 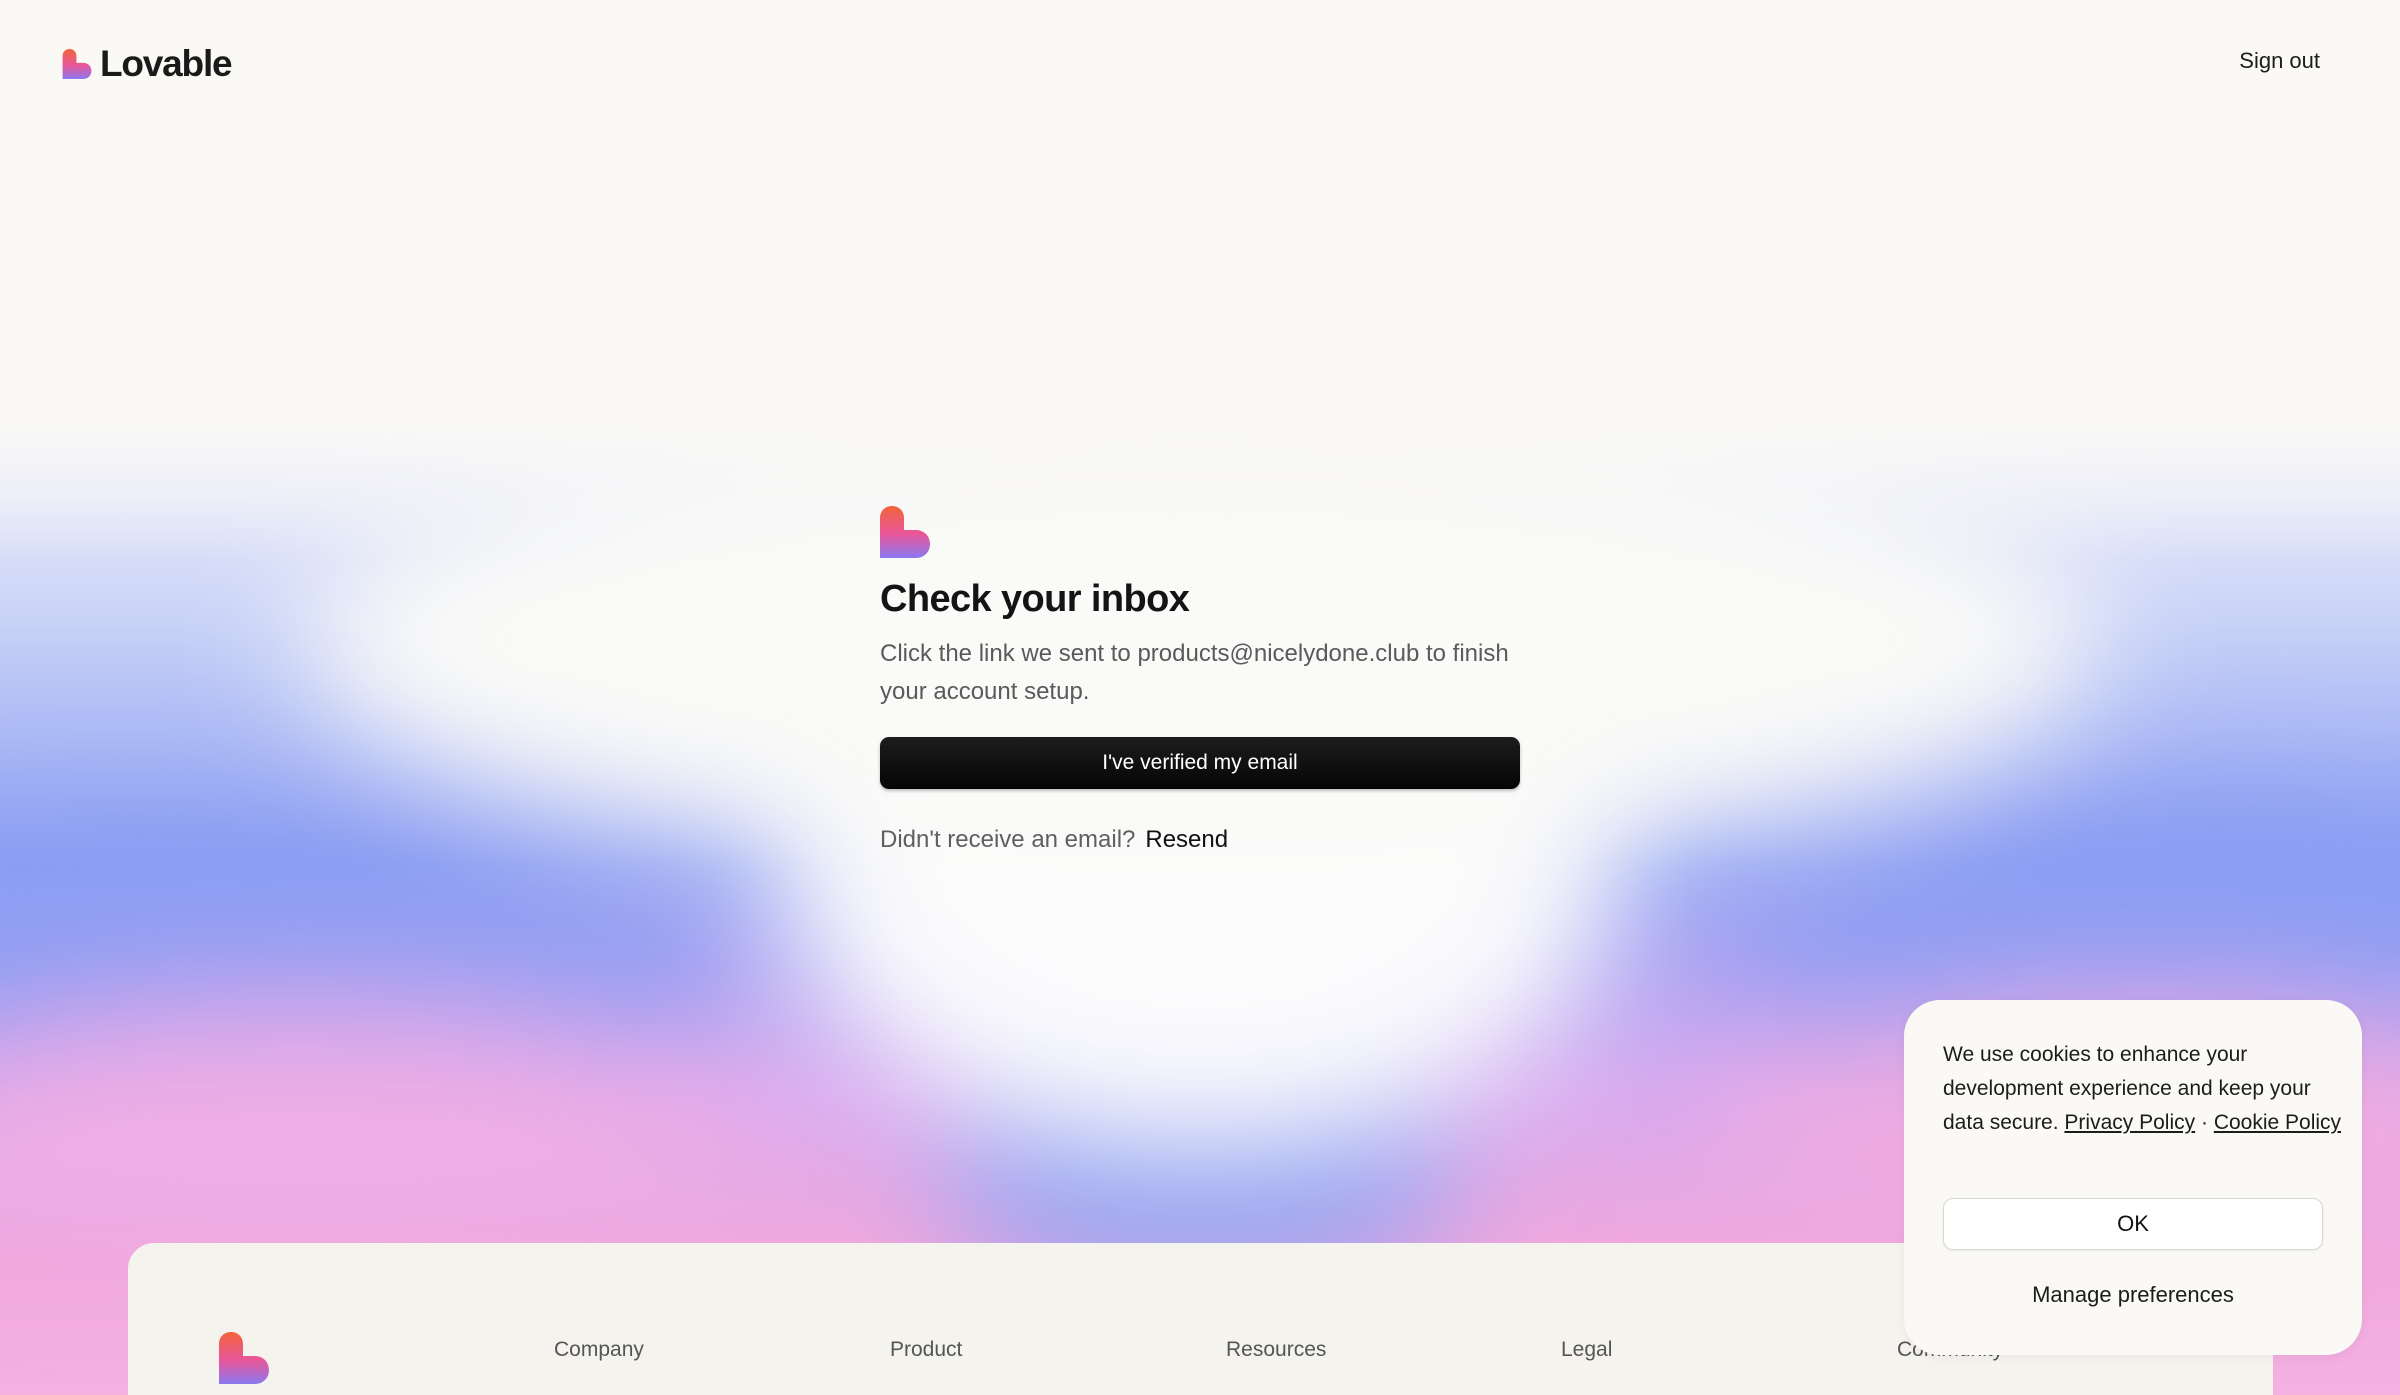 I want to click on footer-heading-product: Product, so click(x=926, y=1349).